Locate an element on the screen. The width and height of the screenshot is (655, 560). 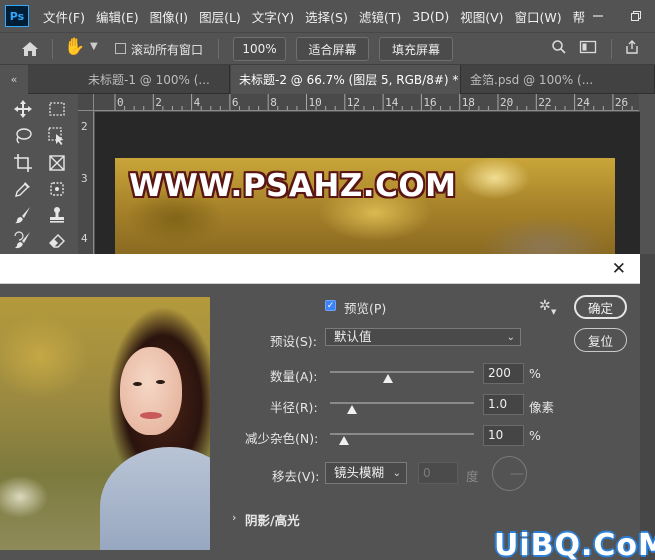
crop-tool-icon is located at coordinates (23, 163).